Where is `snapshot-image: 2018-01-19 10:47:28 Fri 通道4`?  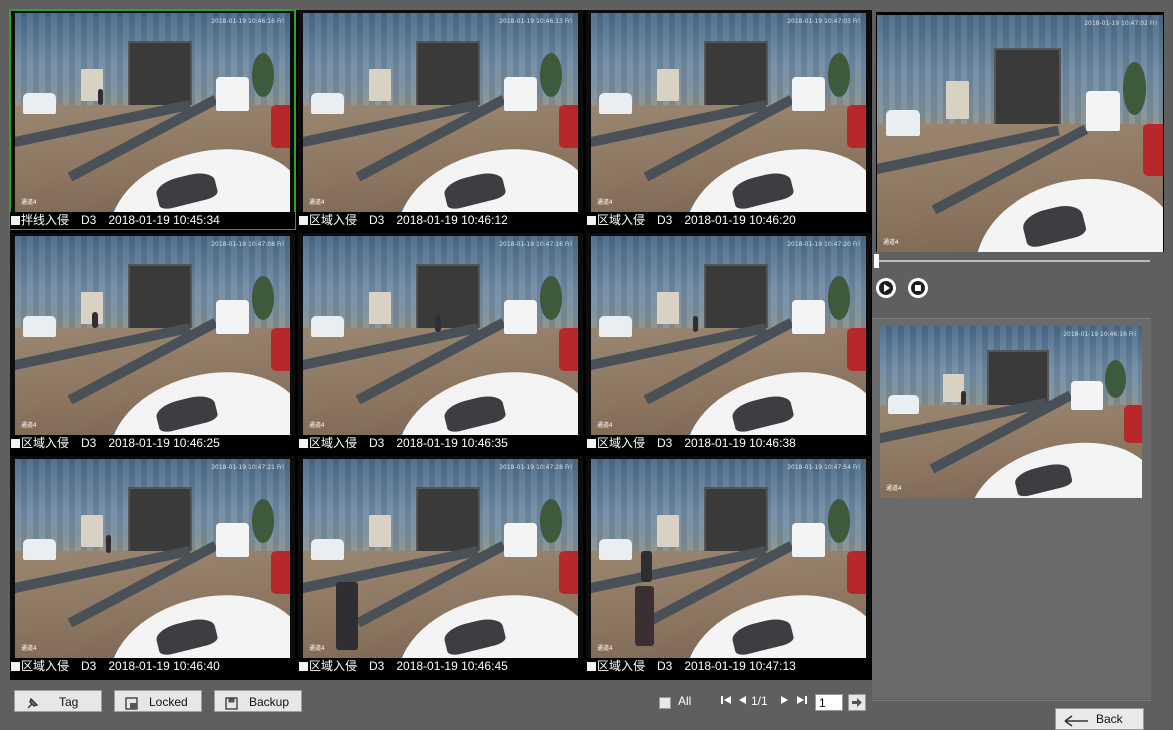 snapshot-image: 2018-01-19 10:47:28 Fri 通道4 is located at coordinates (440, 558).